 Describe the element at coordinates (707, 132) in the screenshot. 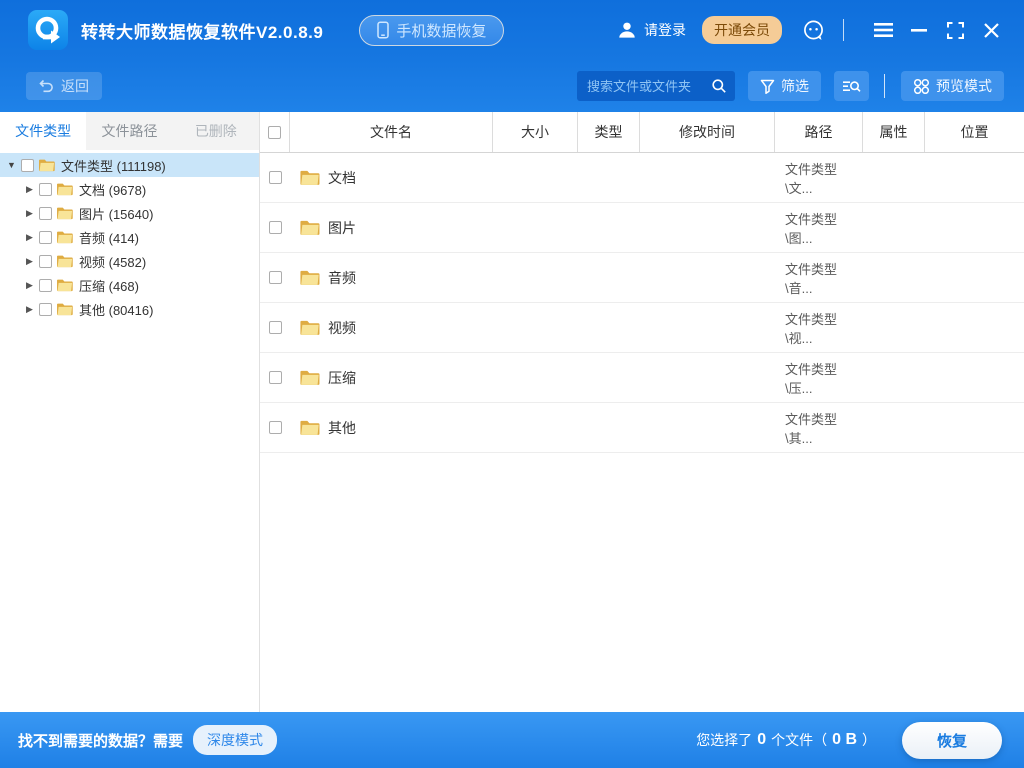

I see `column-modified: 修改时间` at that location.